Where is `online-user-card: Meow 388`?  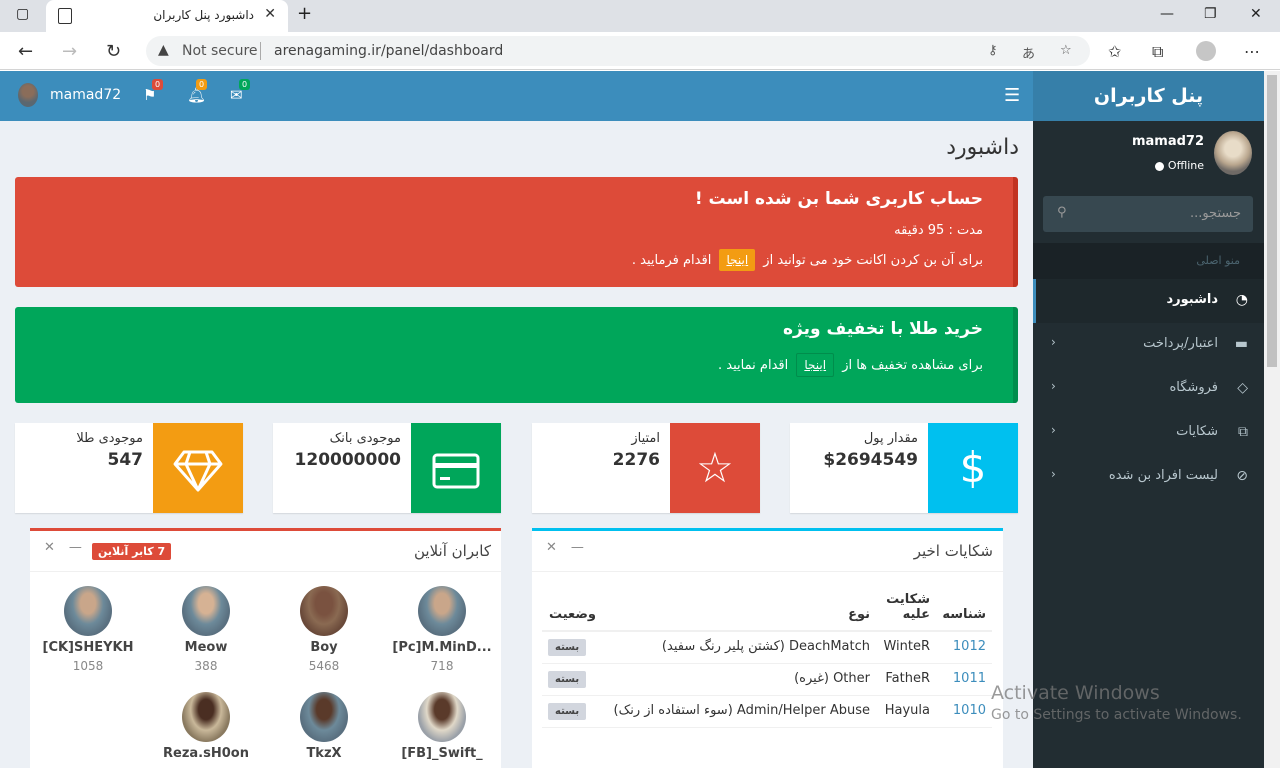 online-user-card: Meow 388 is located at coordinates (206, 629).